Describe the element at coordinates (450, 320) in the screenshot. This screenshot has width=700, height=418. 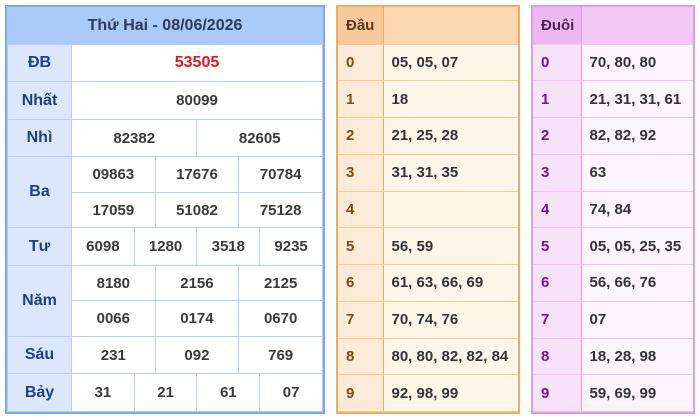
I see `dau-value: 70, 74, 76` at that location.